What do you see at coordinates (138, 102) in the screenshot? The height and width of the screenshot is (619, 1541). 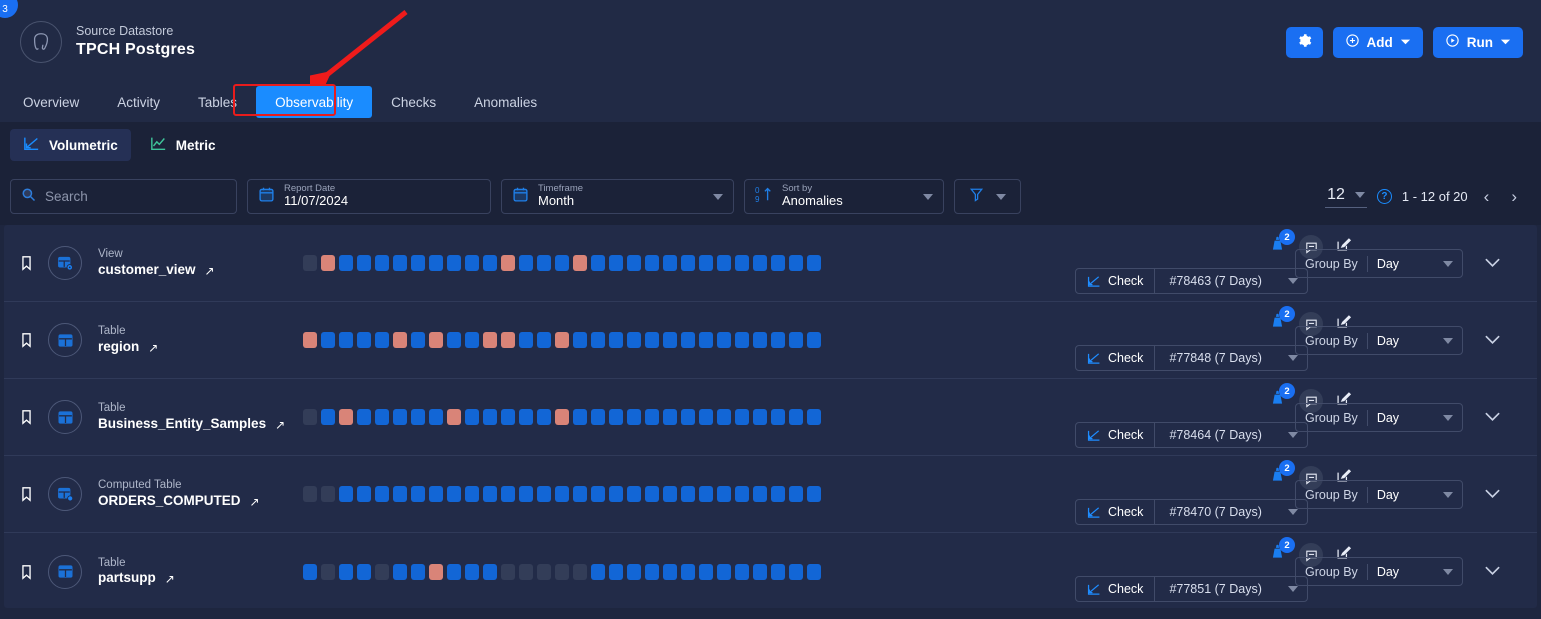 I see `nav-tab-activity: Activity` at bounding box center [138, 102].